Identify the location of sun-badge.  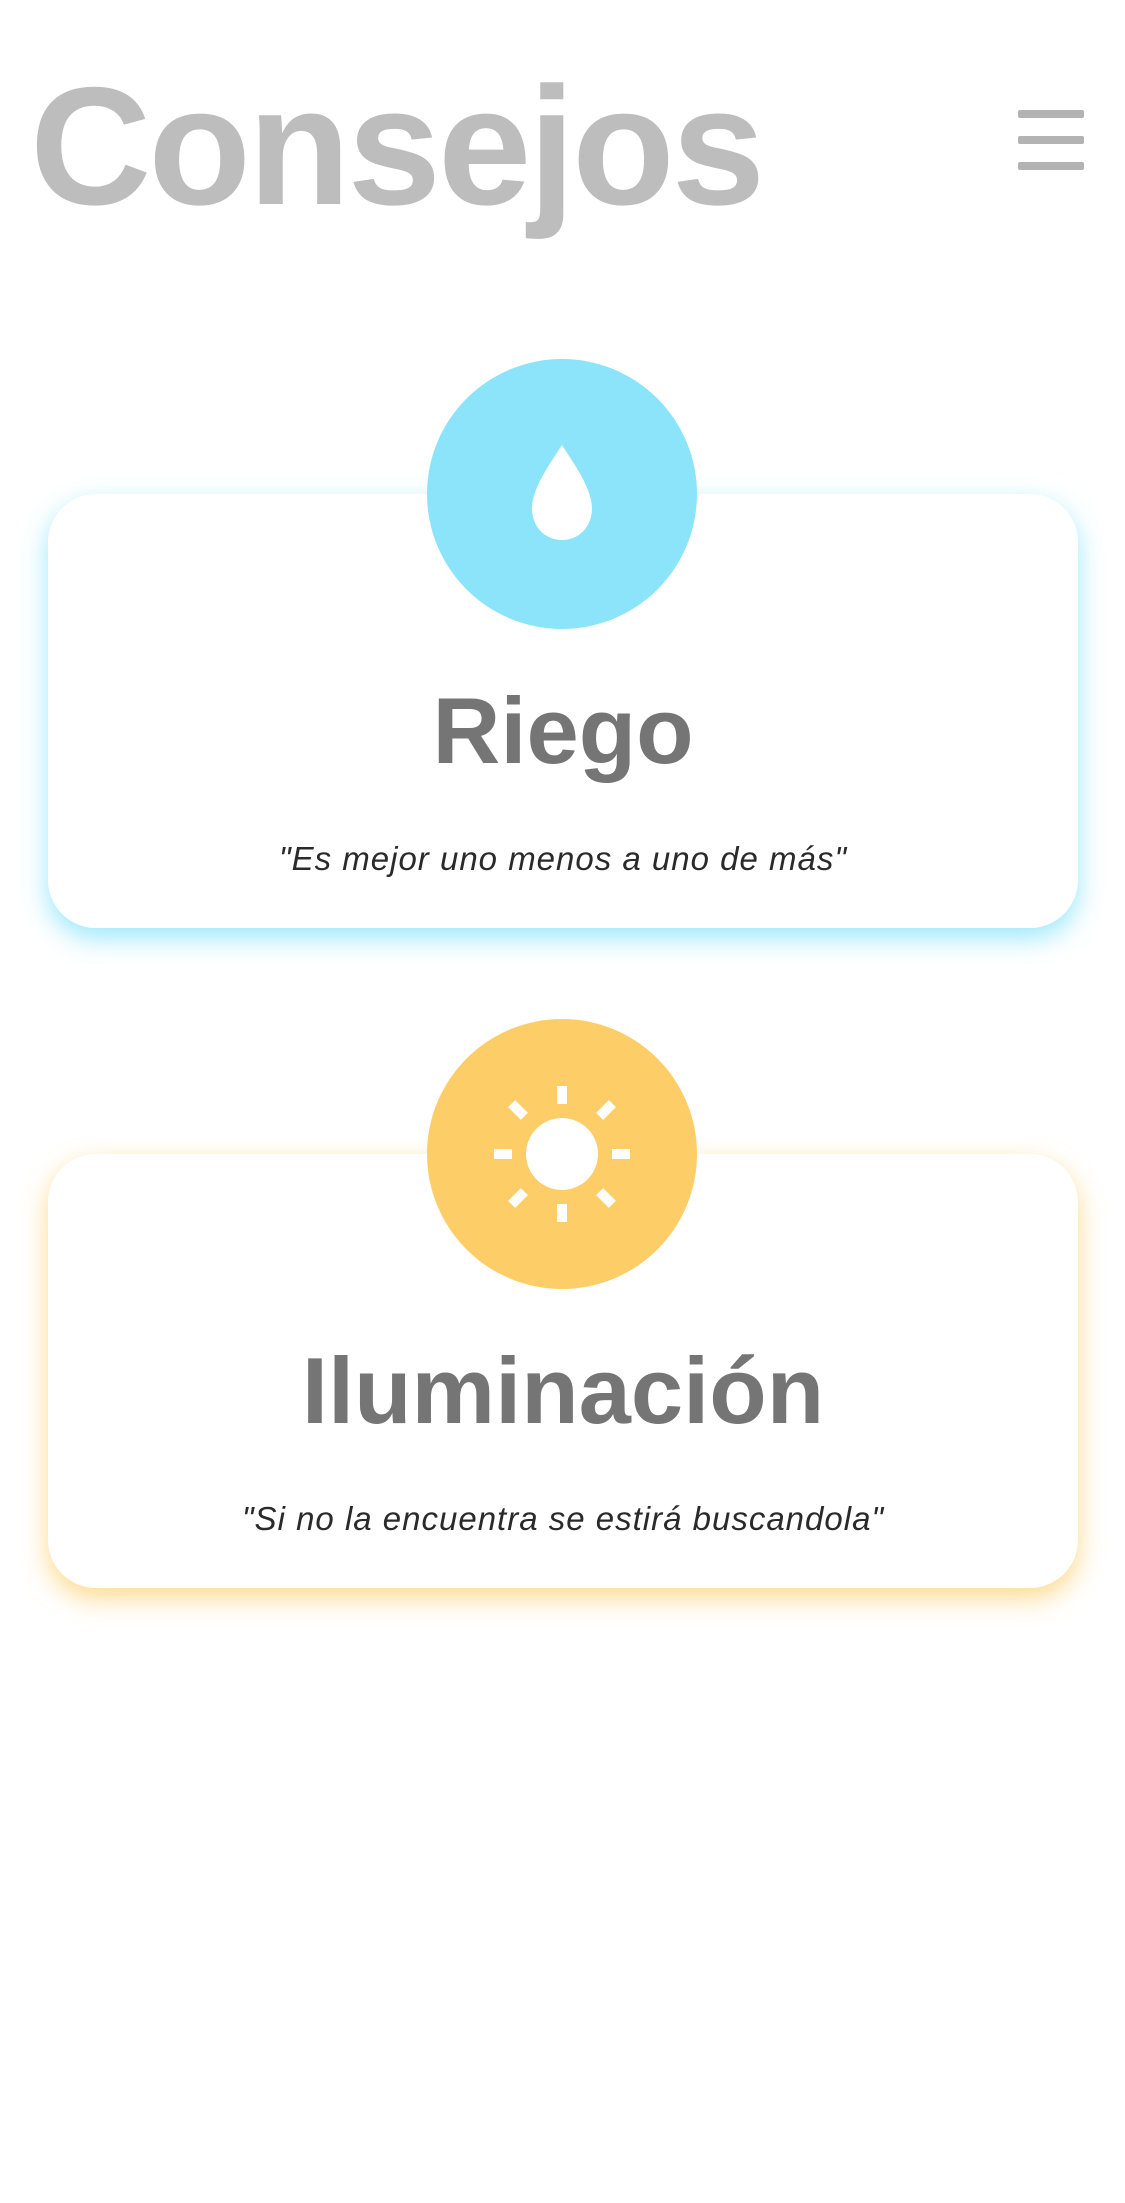
(562, 1154).